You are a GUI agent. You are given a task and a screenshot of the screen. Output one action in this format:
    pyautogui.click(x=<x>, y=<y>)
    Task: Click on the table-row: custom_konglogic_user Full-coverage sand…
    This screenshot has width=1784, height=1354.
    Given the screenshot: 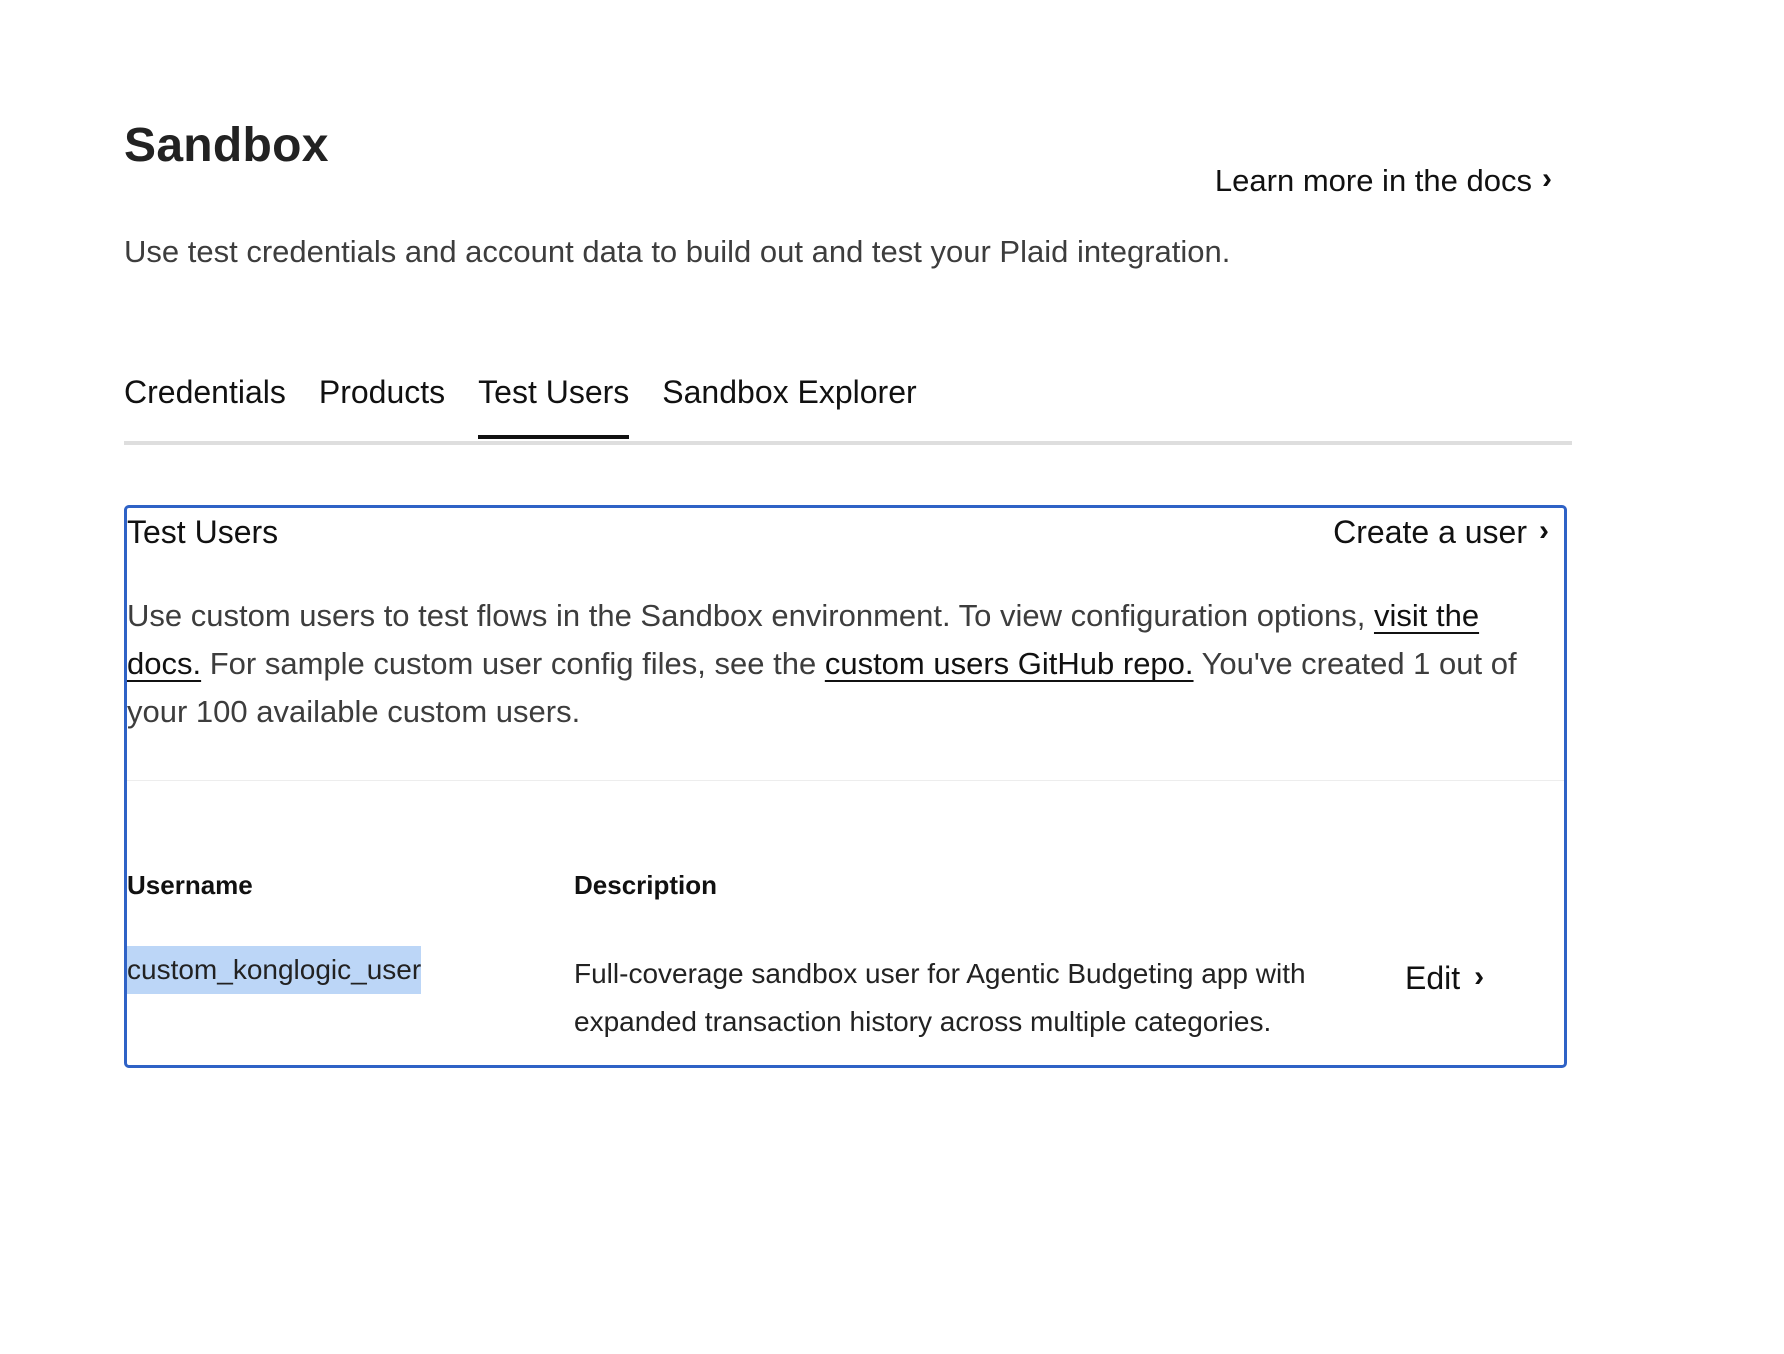 What is the action you would take?
    pyautogui.click(x=845, y=992)
    